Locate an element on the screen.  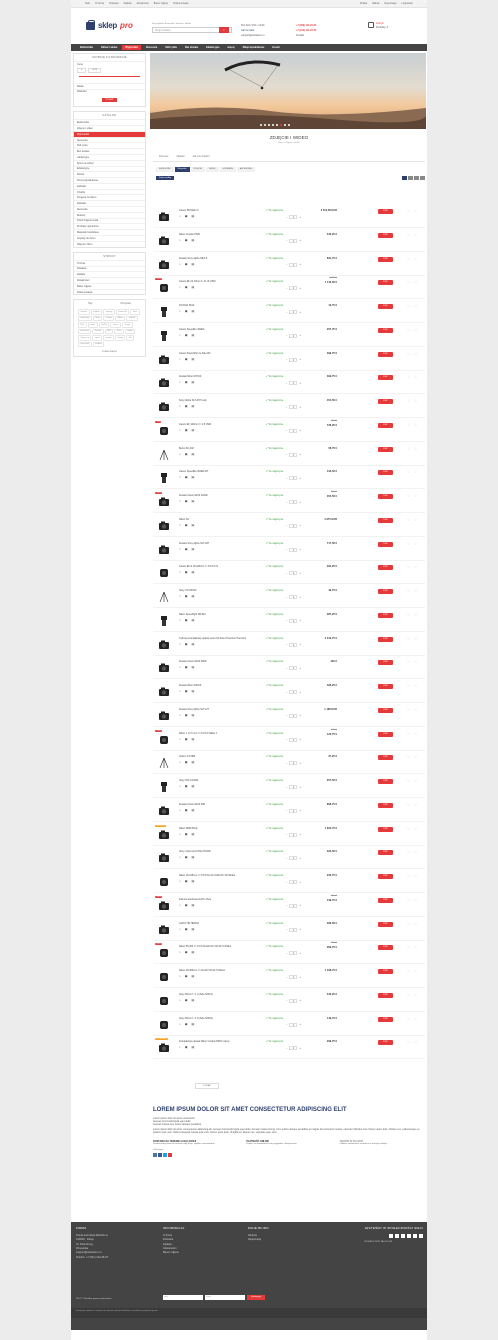
tag: outdoor is located at coordinates (98, 344).